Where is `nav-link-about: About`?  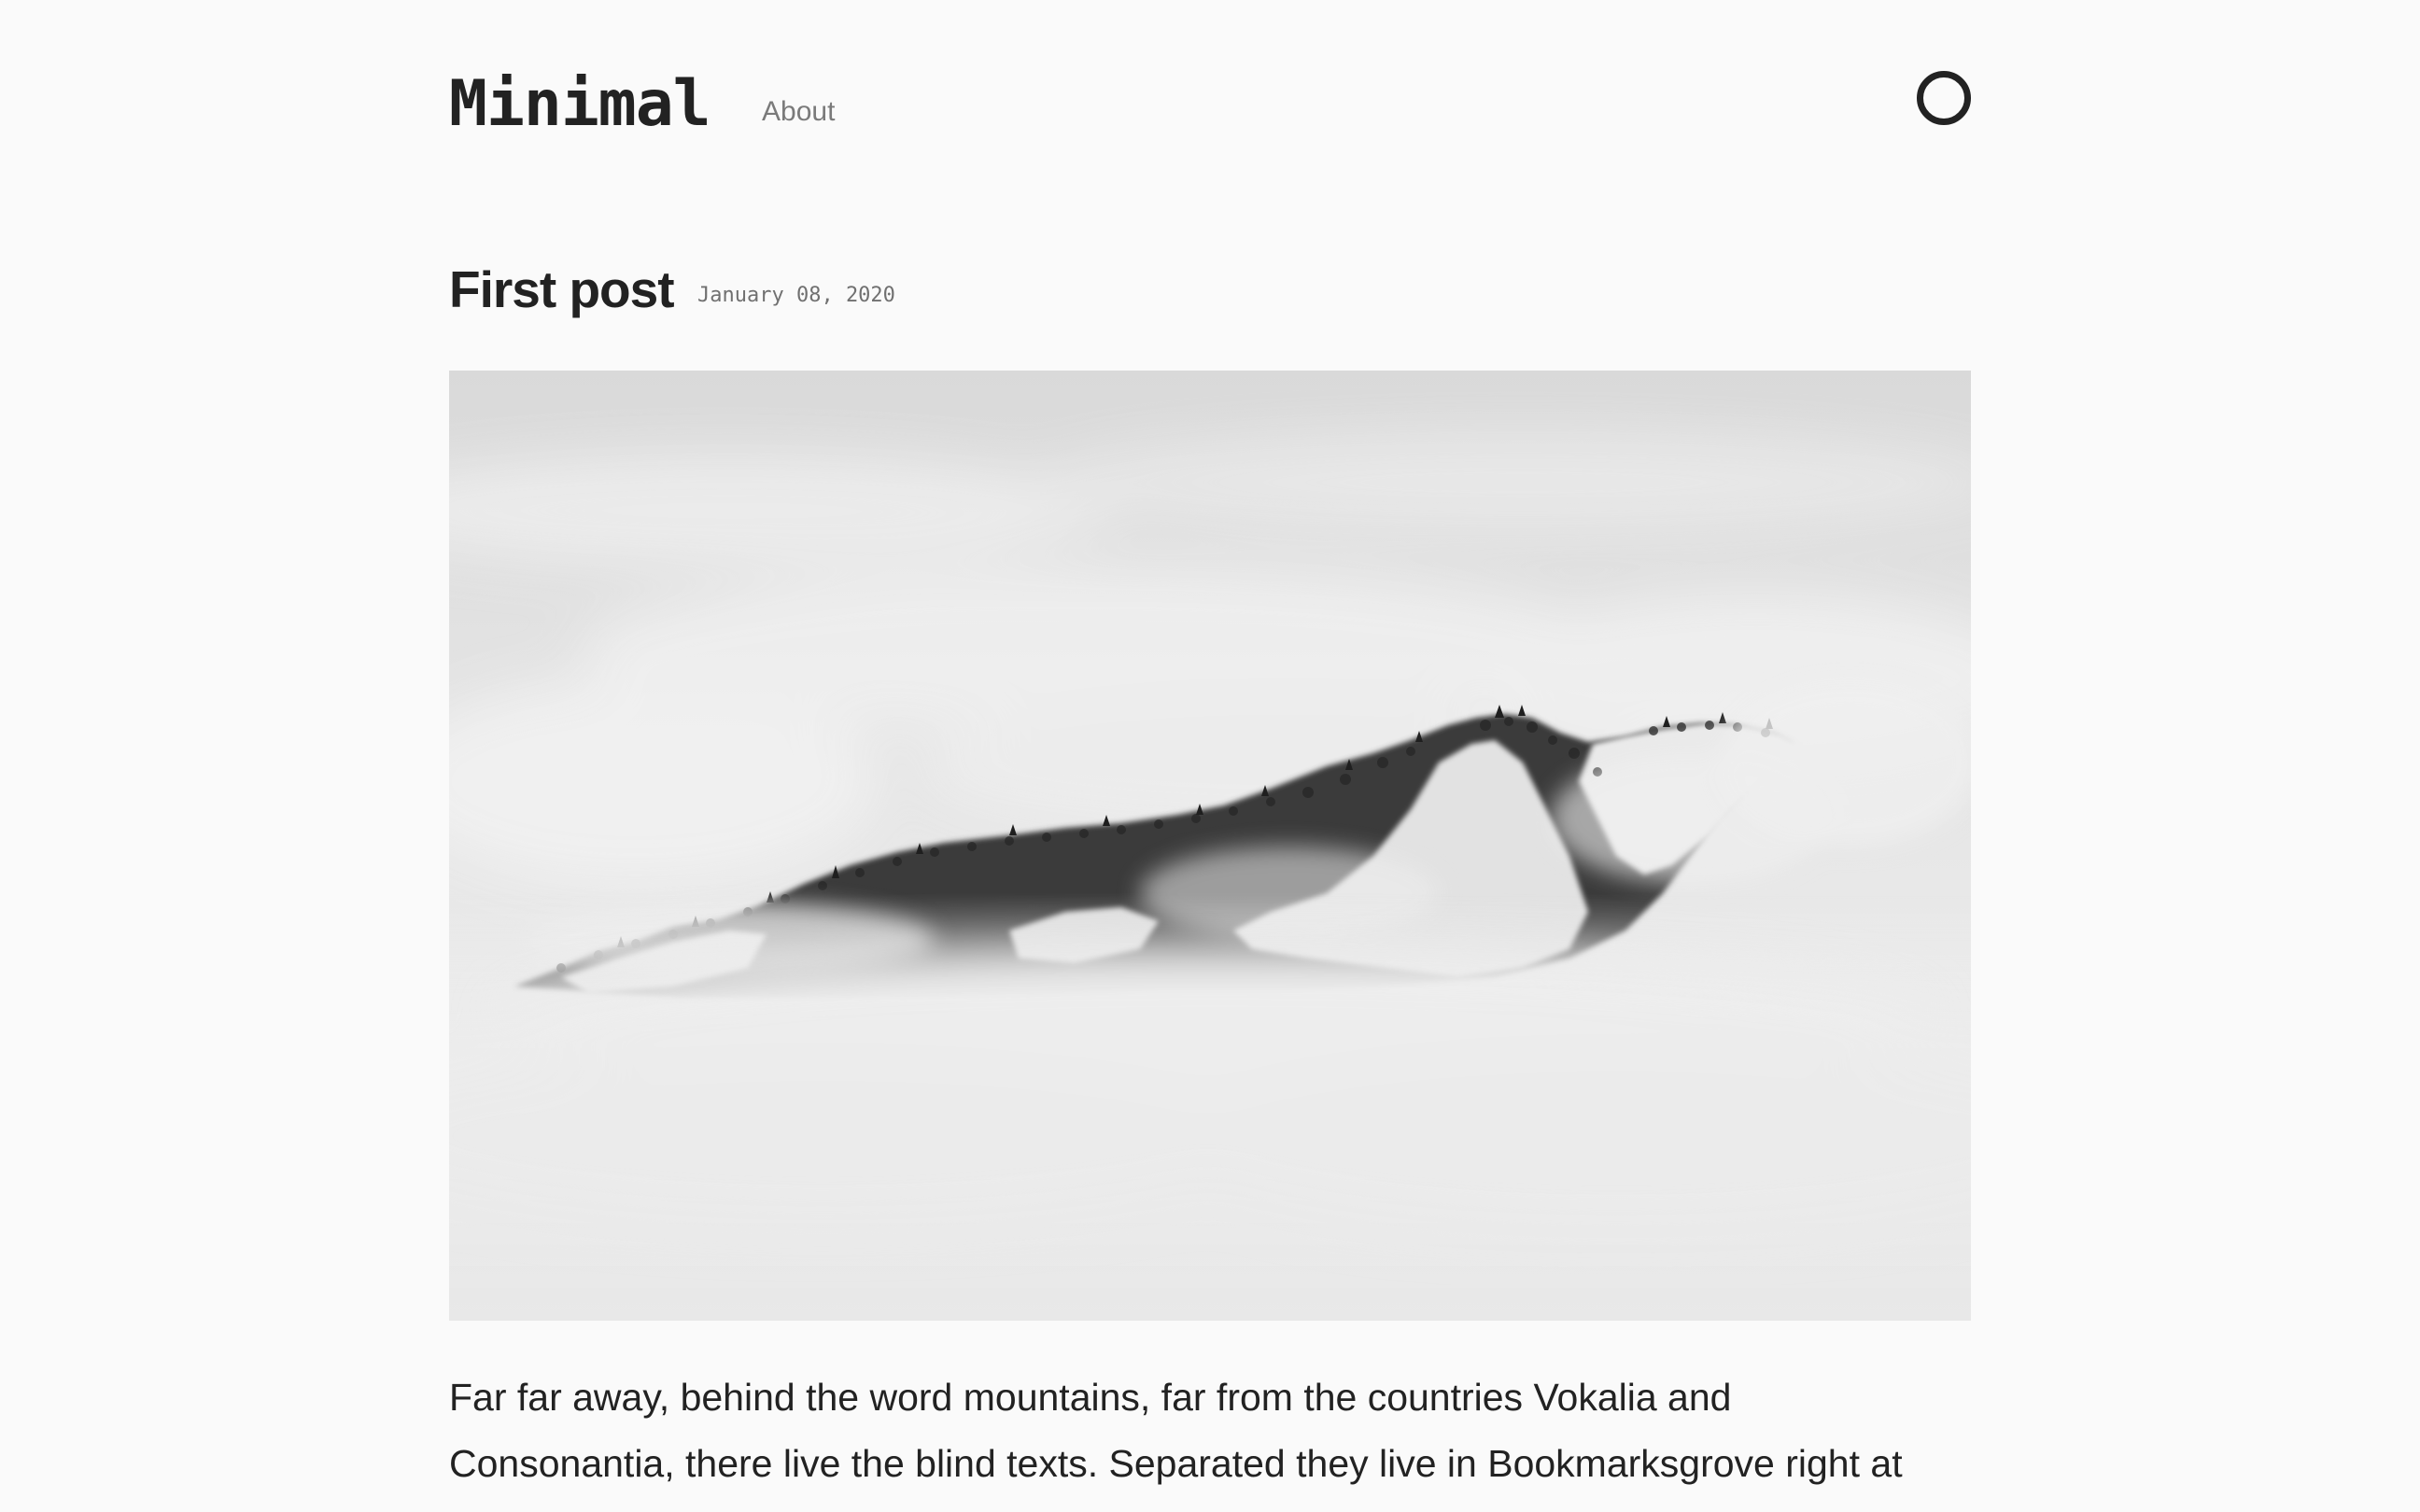 nav-link-about: About is located at coordinates (799, 112).